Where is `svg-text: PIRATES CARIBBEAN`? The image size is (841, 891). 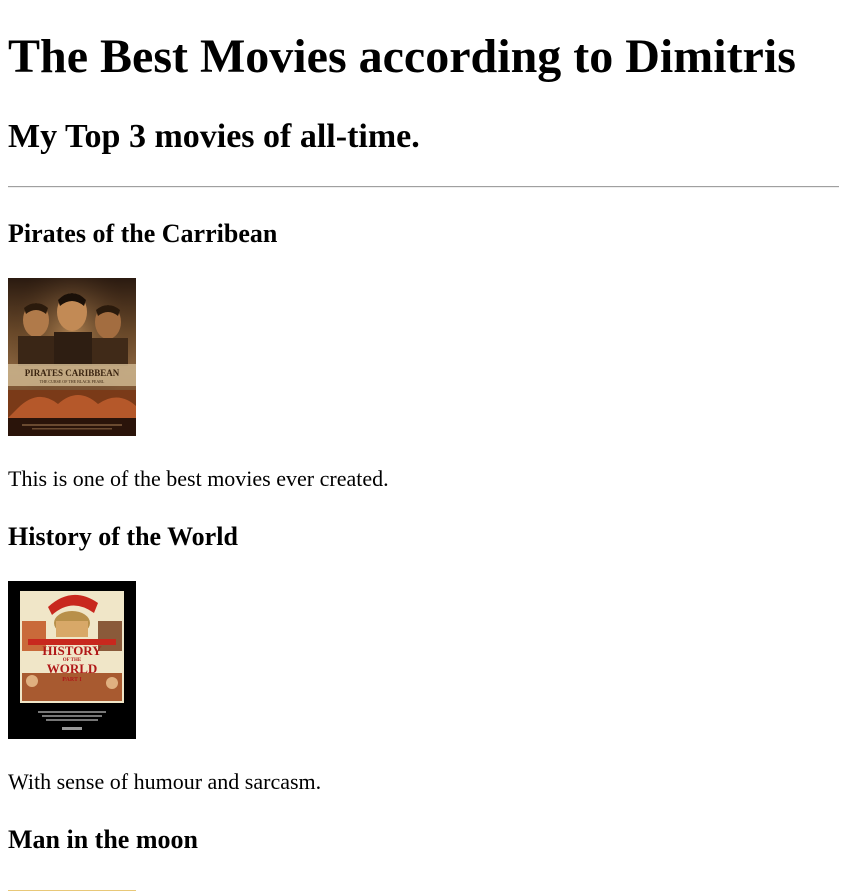
svg-text: PIRATES CARIBBEAN is located at coordinates (72, 373).